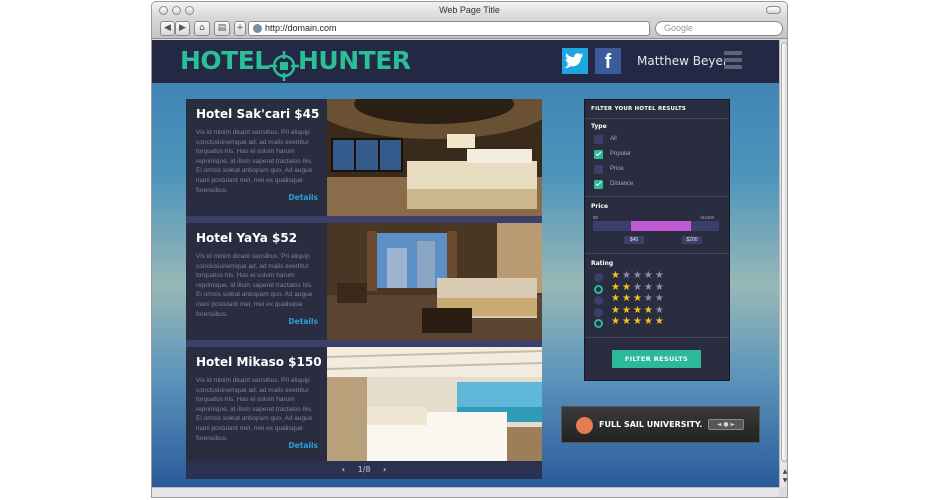  Describe the element at coordinates (773, 10) in the screenshot. I see `toolbar-toggle-button` at that location.